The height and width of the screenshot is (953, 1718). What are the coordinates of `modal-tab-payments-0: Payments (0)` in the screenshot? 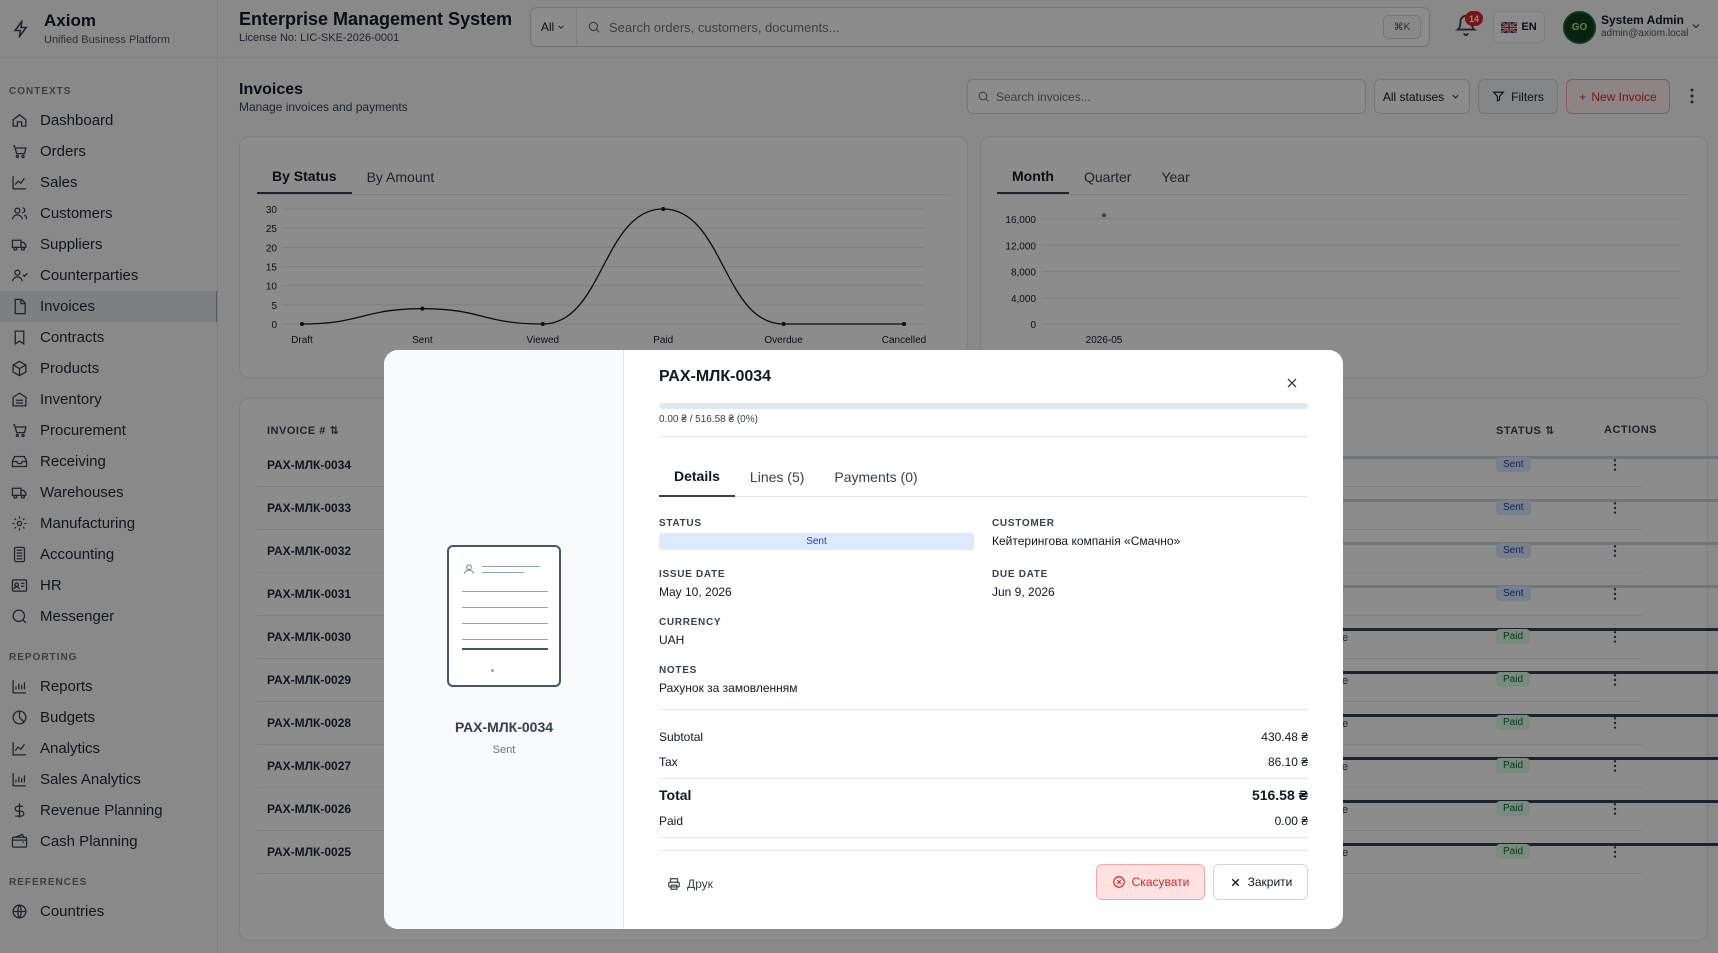 It's located at (875, 477).